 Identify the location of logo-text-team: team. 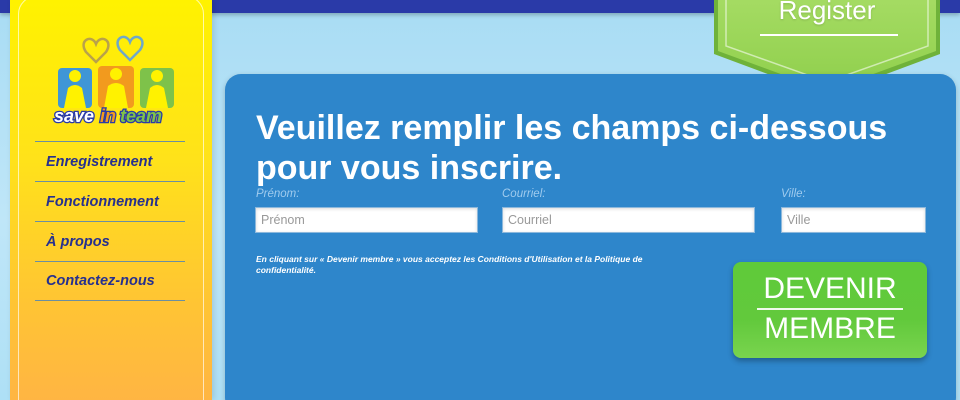
(141, 116).